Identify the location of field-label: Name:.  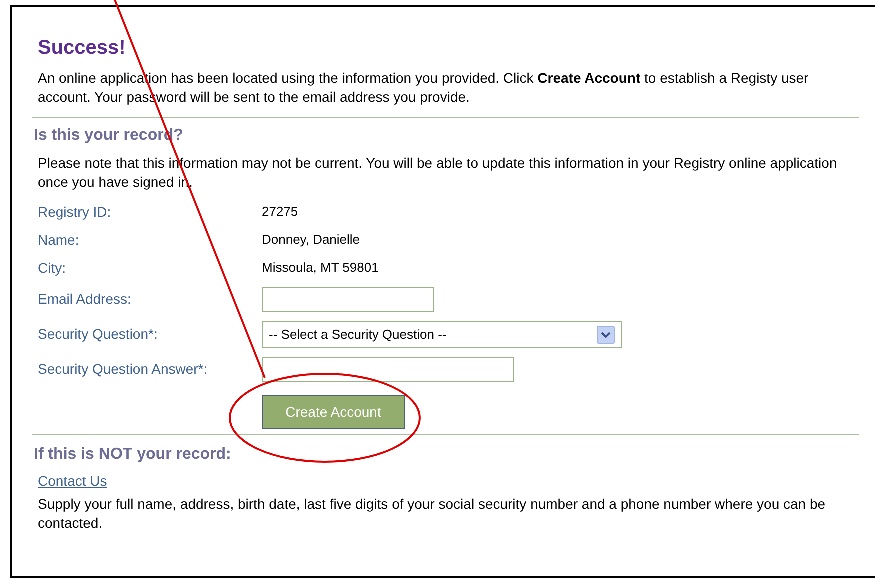
(59, 240).